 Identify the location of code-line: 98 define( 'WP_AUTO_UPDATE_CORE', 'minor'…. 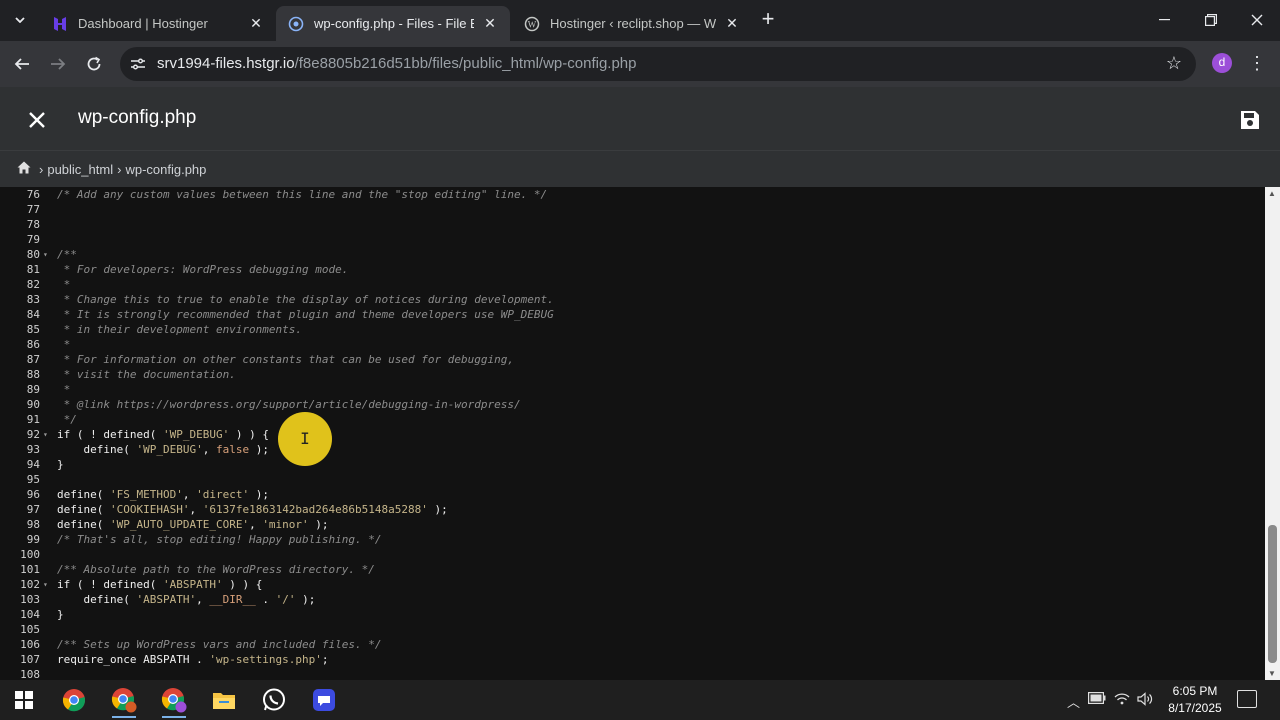
(632, 524).